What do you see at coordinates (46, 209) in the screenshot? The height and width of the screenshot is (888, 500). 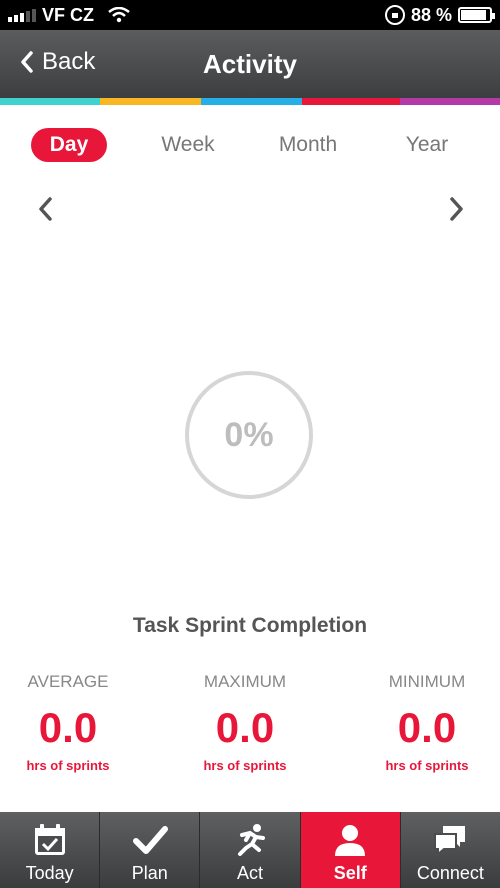 I see `previous-arrow-icon` at bounding box center [46, 209].